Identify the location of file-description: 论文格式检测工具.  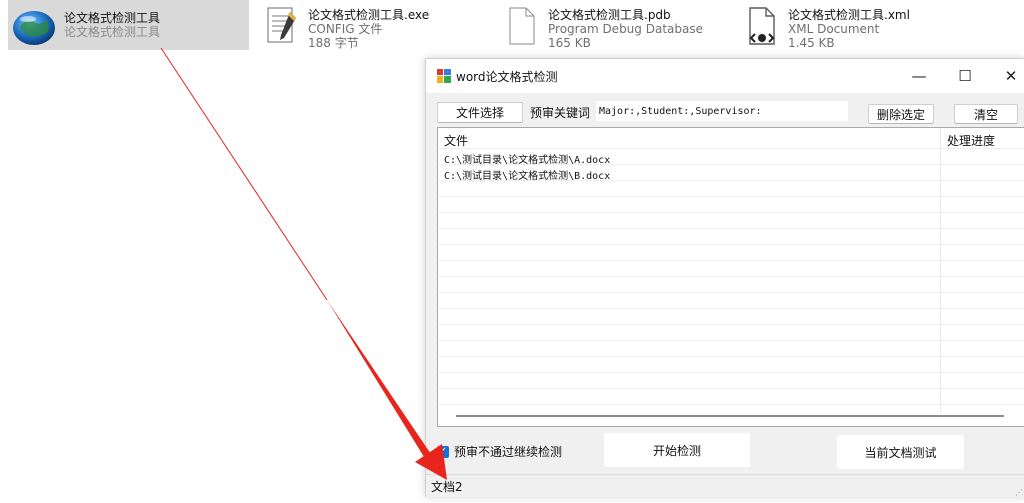
(112, 32).